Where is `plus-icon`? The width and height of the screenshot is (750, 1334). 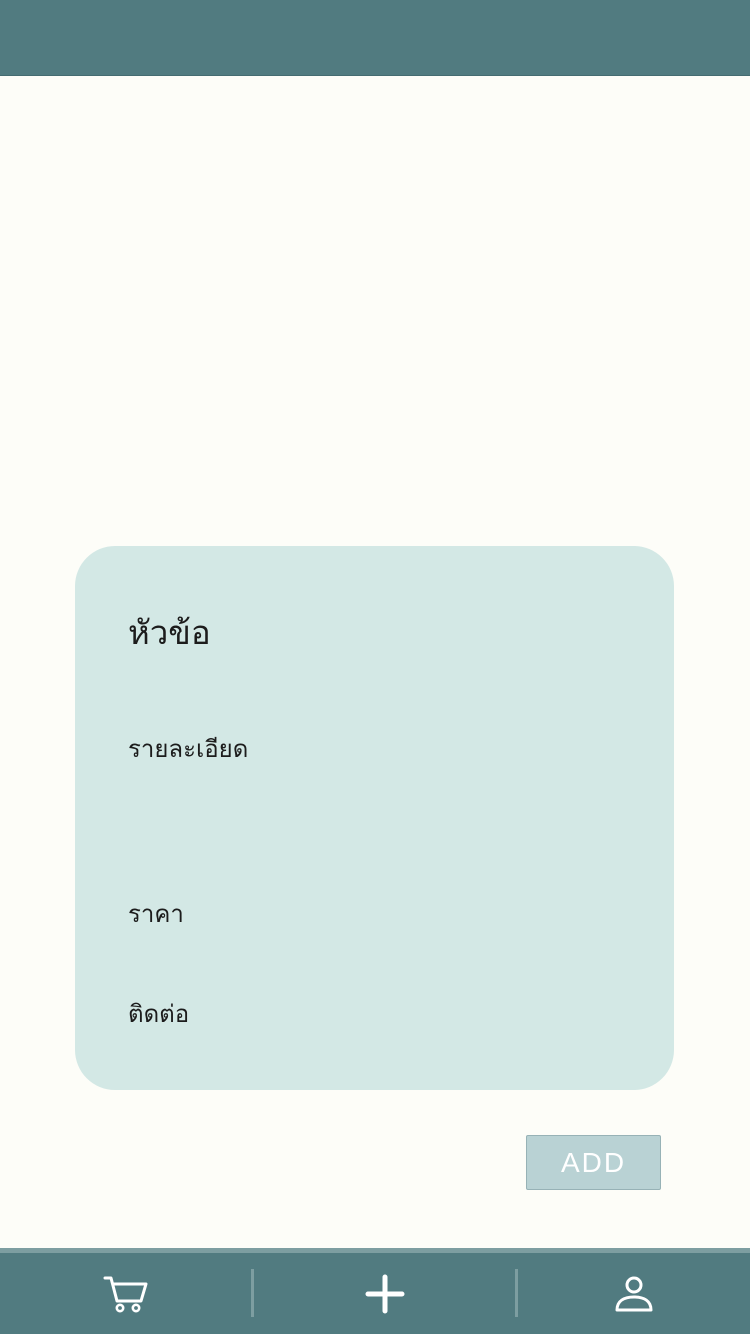
plus-icon is located at coordinates (385, 1293).